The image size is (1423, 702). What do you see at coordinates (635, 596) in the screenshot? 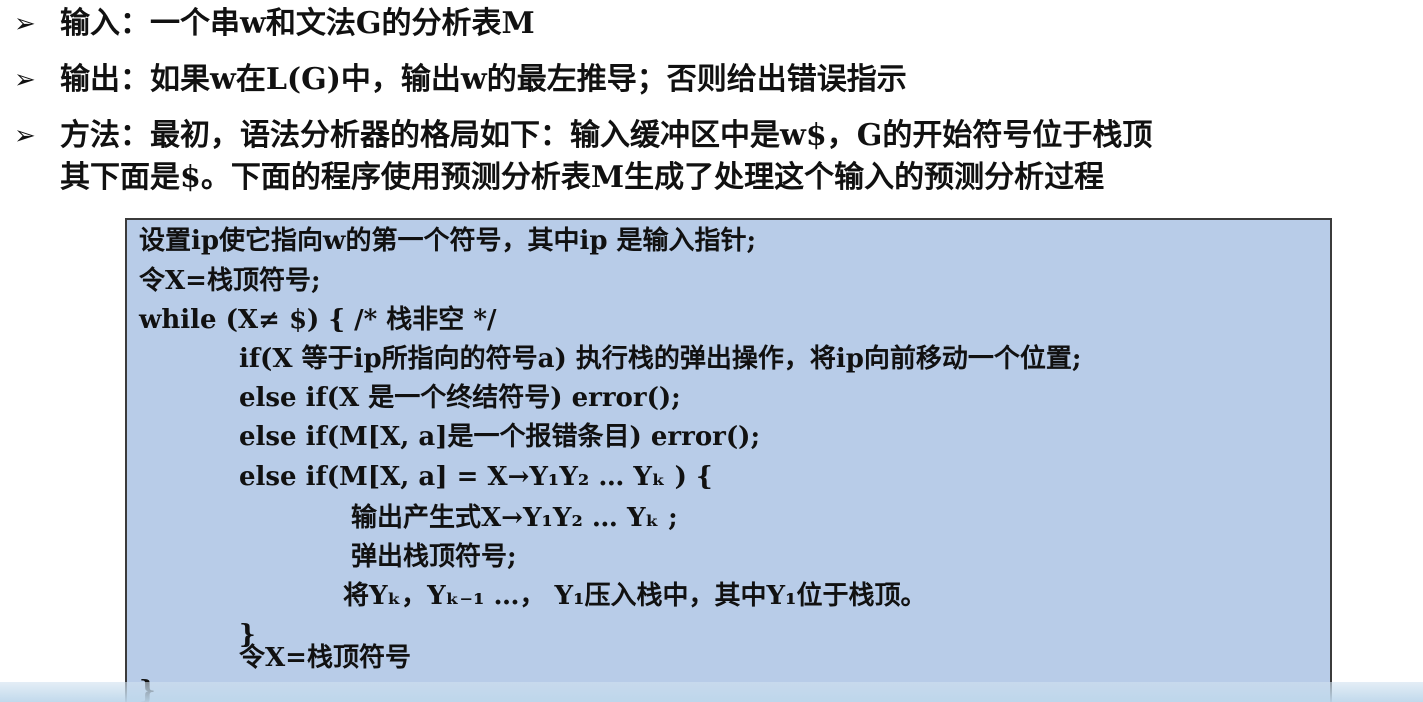
I see `code-line: 将Yₖ，Yₖ₋₁ …， Y₁压入栈中，其中Y₁位于栈顶。` at bounding box center [635, 596].